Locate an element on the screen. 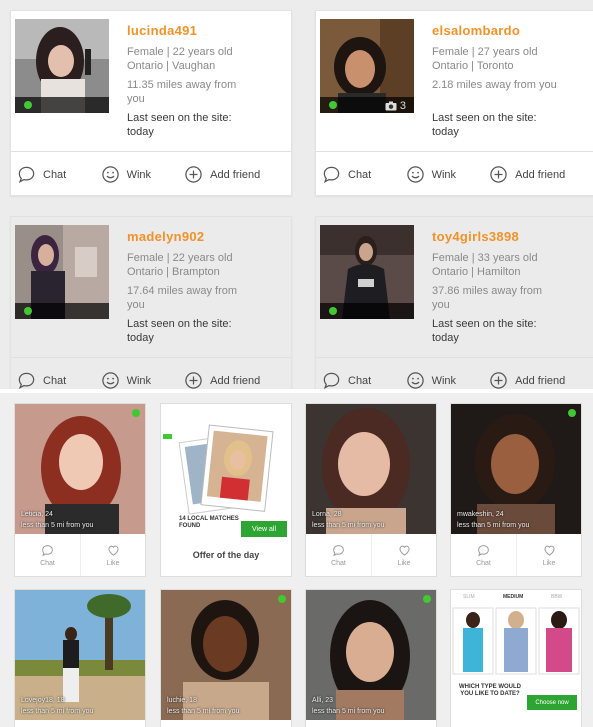 This screenshot has width=593, height=727. member-tile: Lovejoy18, 18 less than 5 mi from you is located at coordinates (80, 658).